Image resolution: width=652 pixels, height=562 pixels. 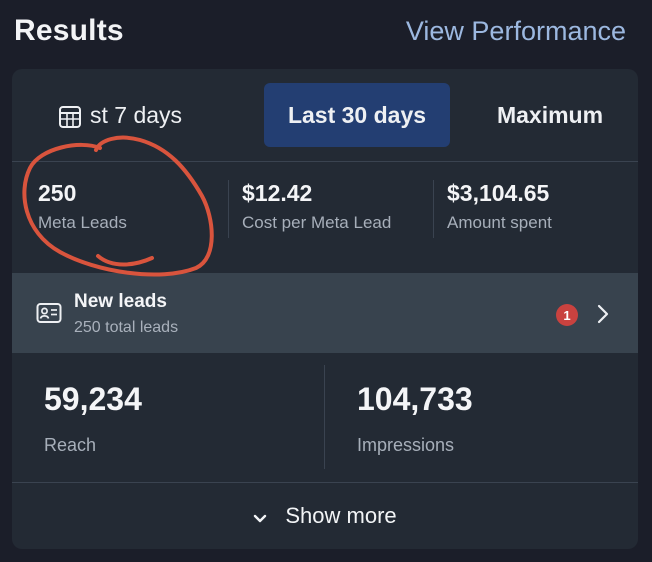 I want to click on metric-label: Cost per Meta Lead, so click(x=317, y=222).